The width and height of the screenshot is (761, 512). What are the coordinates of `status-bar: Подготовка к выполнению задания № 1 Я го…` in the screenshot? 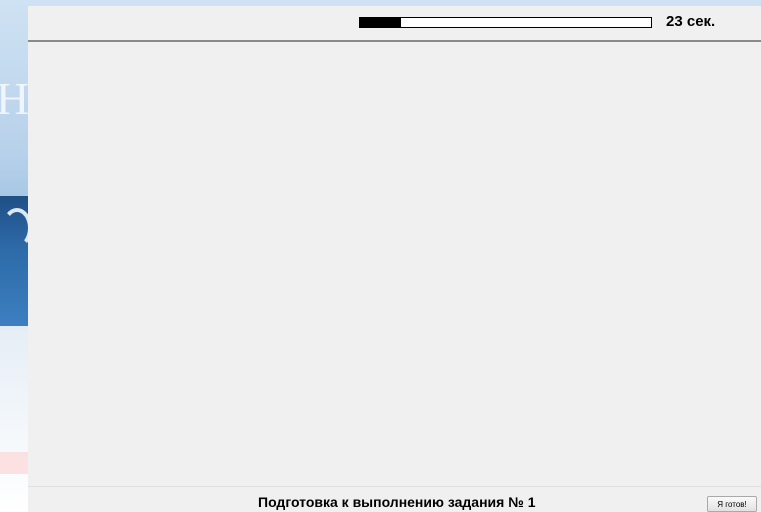 It's located at (394, 499).